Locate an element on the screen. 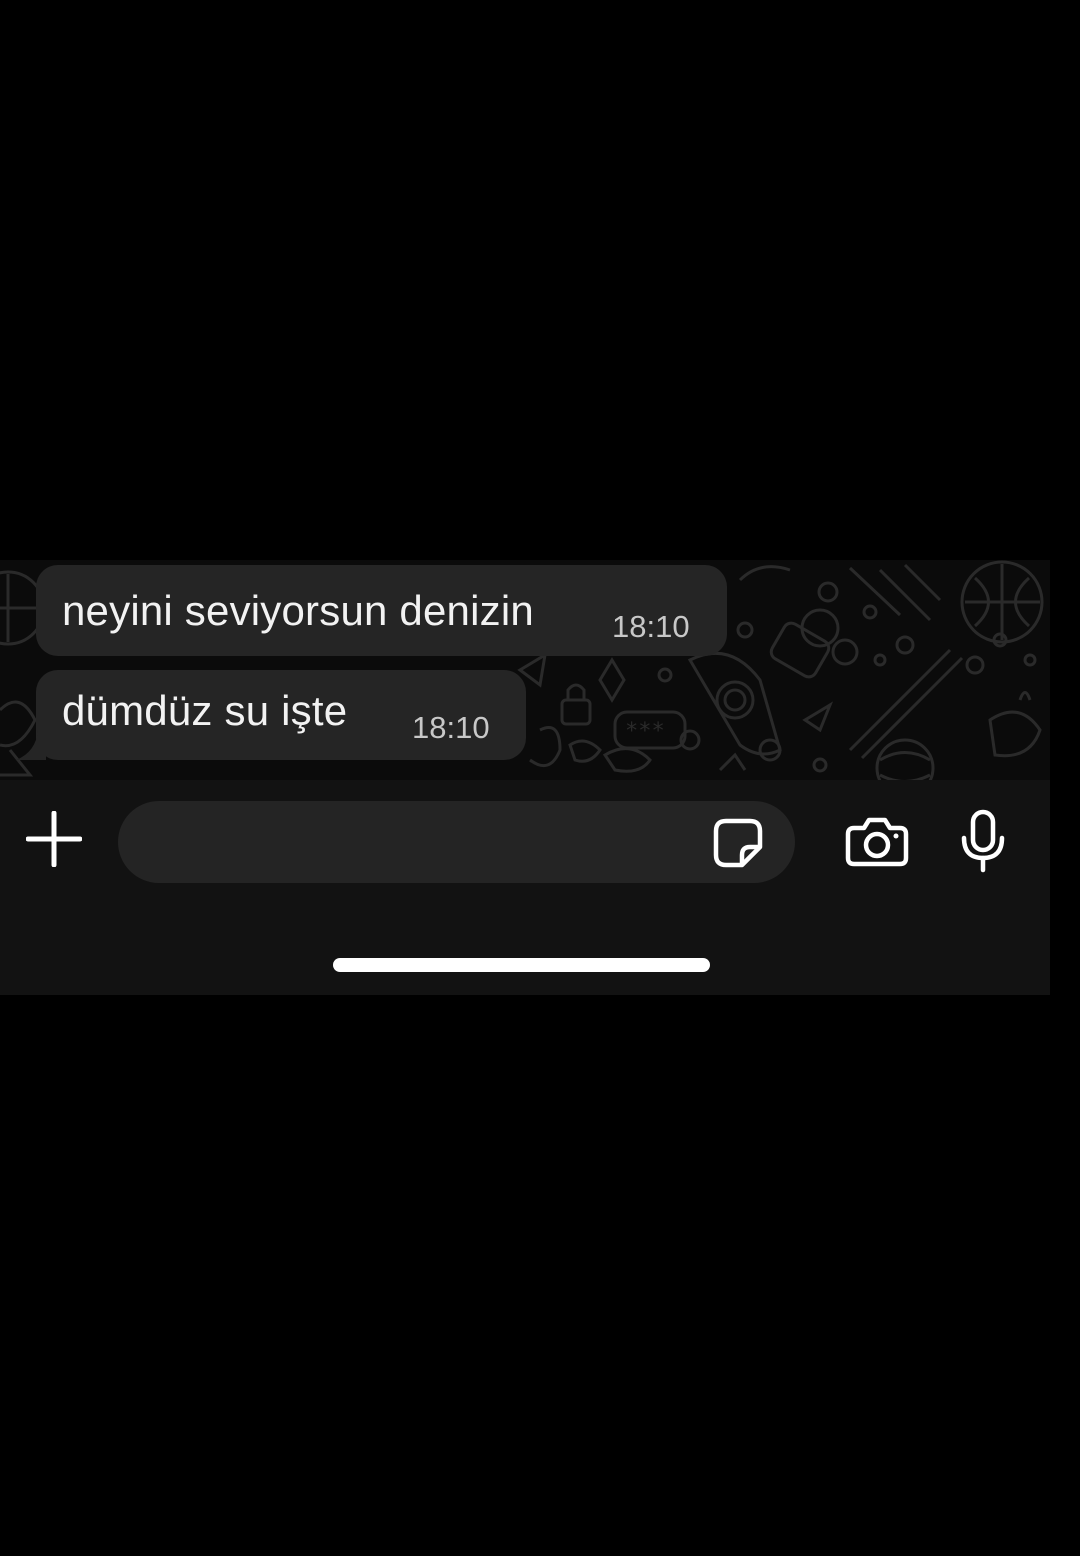 This screenshot has height=1556, width=1080. sticker-icon is located at coordinates (738, 843).